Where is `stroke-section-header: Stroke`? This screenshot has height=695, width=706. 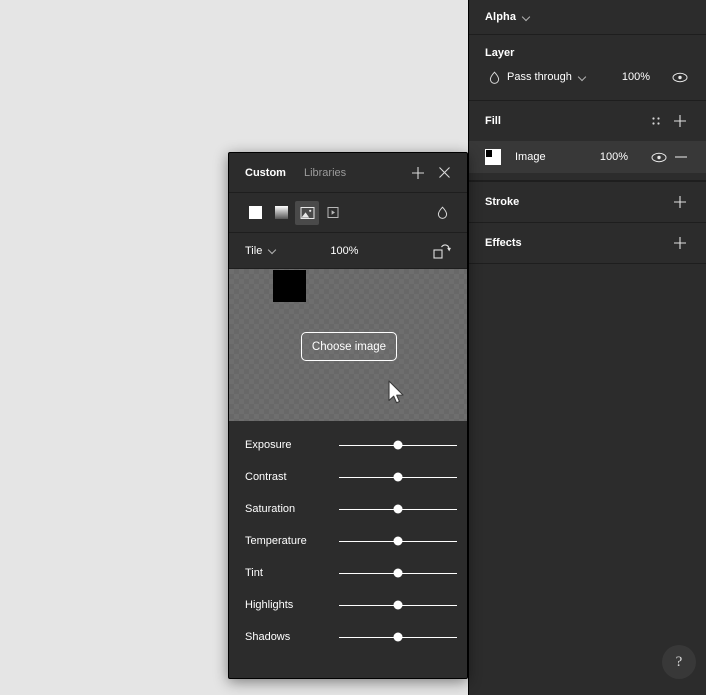 stroke-section-header: Stroke is located at coordinates (587, 202).